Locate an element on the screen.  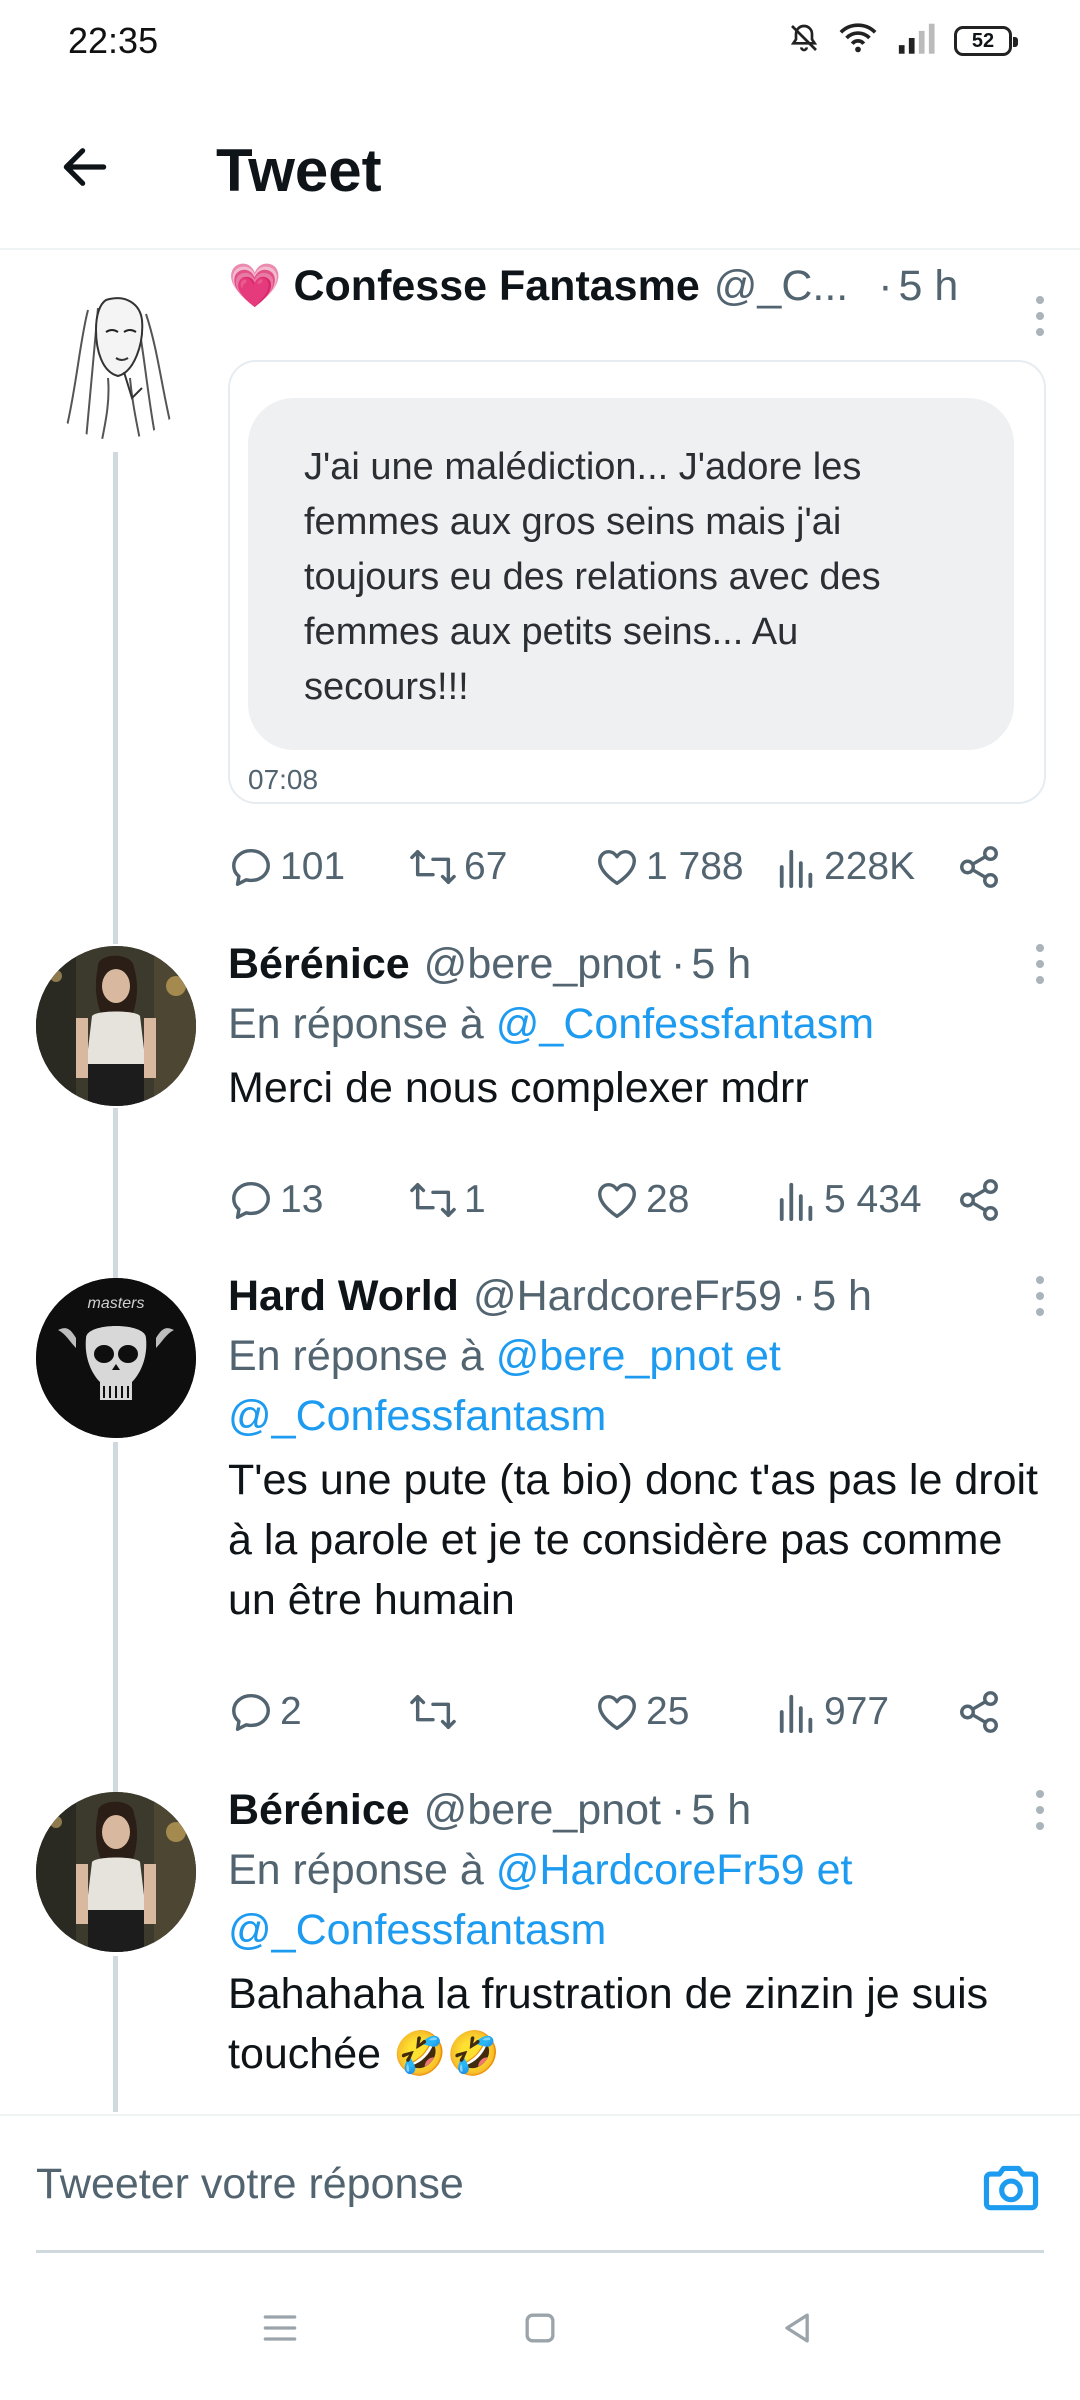
view-count: 228K is located at coordinates (870, 866).